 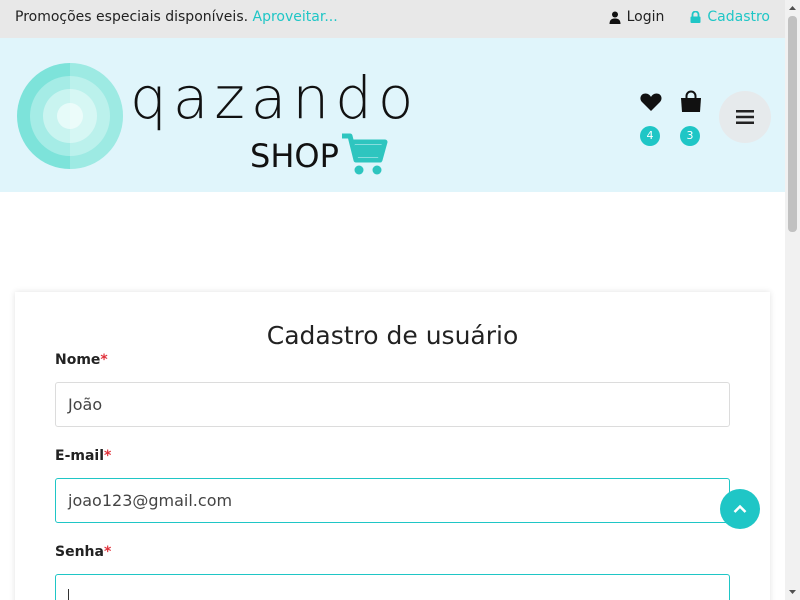 I want to click on lock-icon, so click(x=695, y=17).